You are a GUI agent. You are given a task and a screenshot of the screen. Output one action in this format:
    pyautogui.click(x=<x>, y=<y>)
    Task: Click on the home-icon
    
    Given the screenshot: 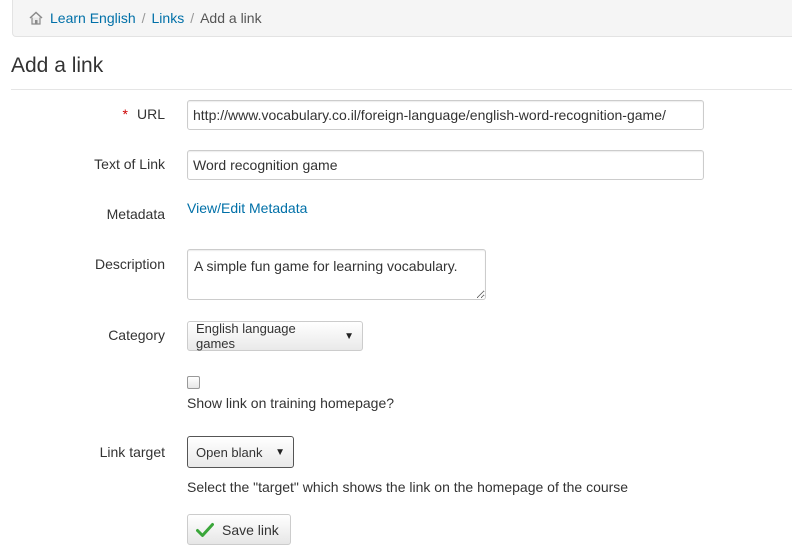 What is the action you would take?
    pyautogui.click(x=36, y=18)
    